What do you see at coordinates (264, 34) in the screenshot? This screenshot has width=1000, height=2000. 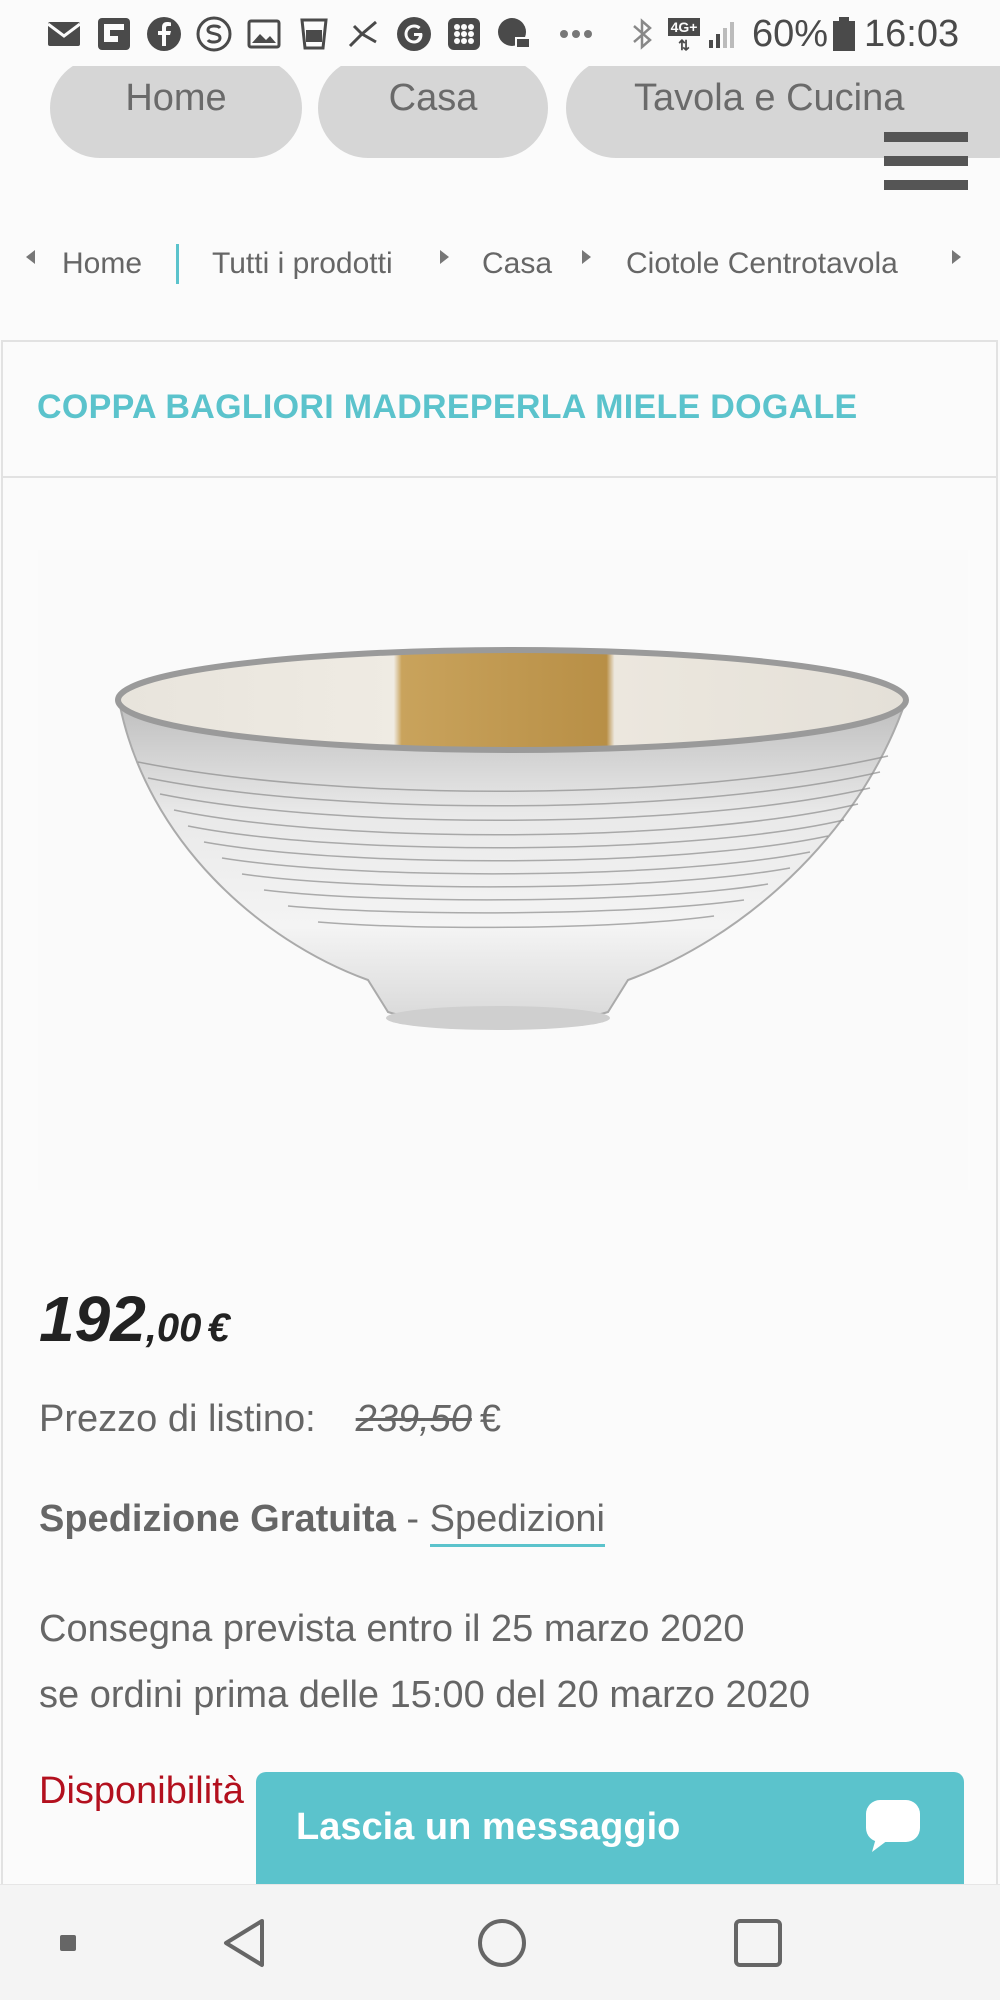 I see `gallery-icon` at bounding box center [264, 34].